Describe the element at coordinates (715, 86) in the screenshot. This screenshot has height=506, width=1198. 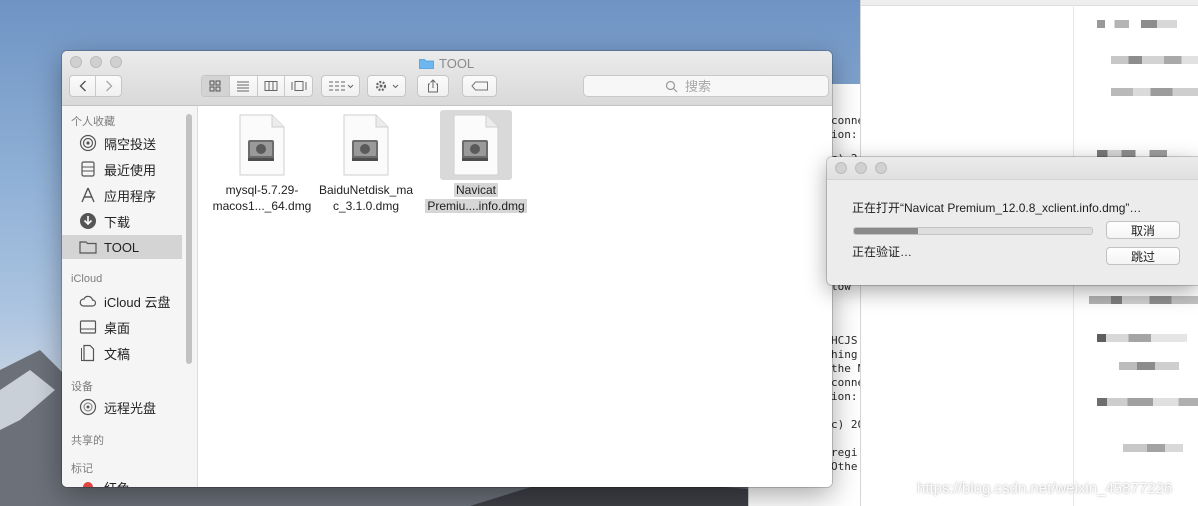
I see `search-input` at that location.